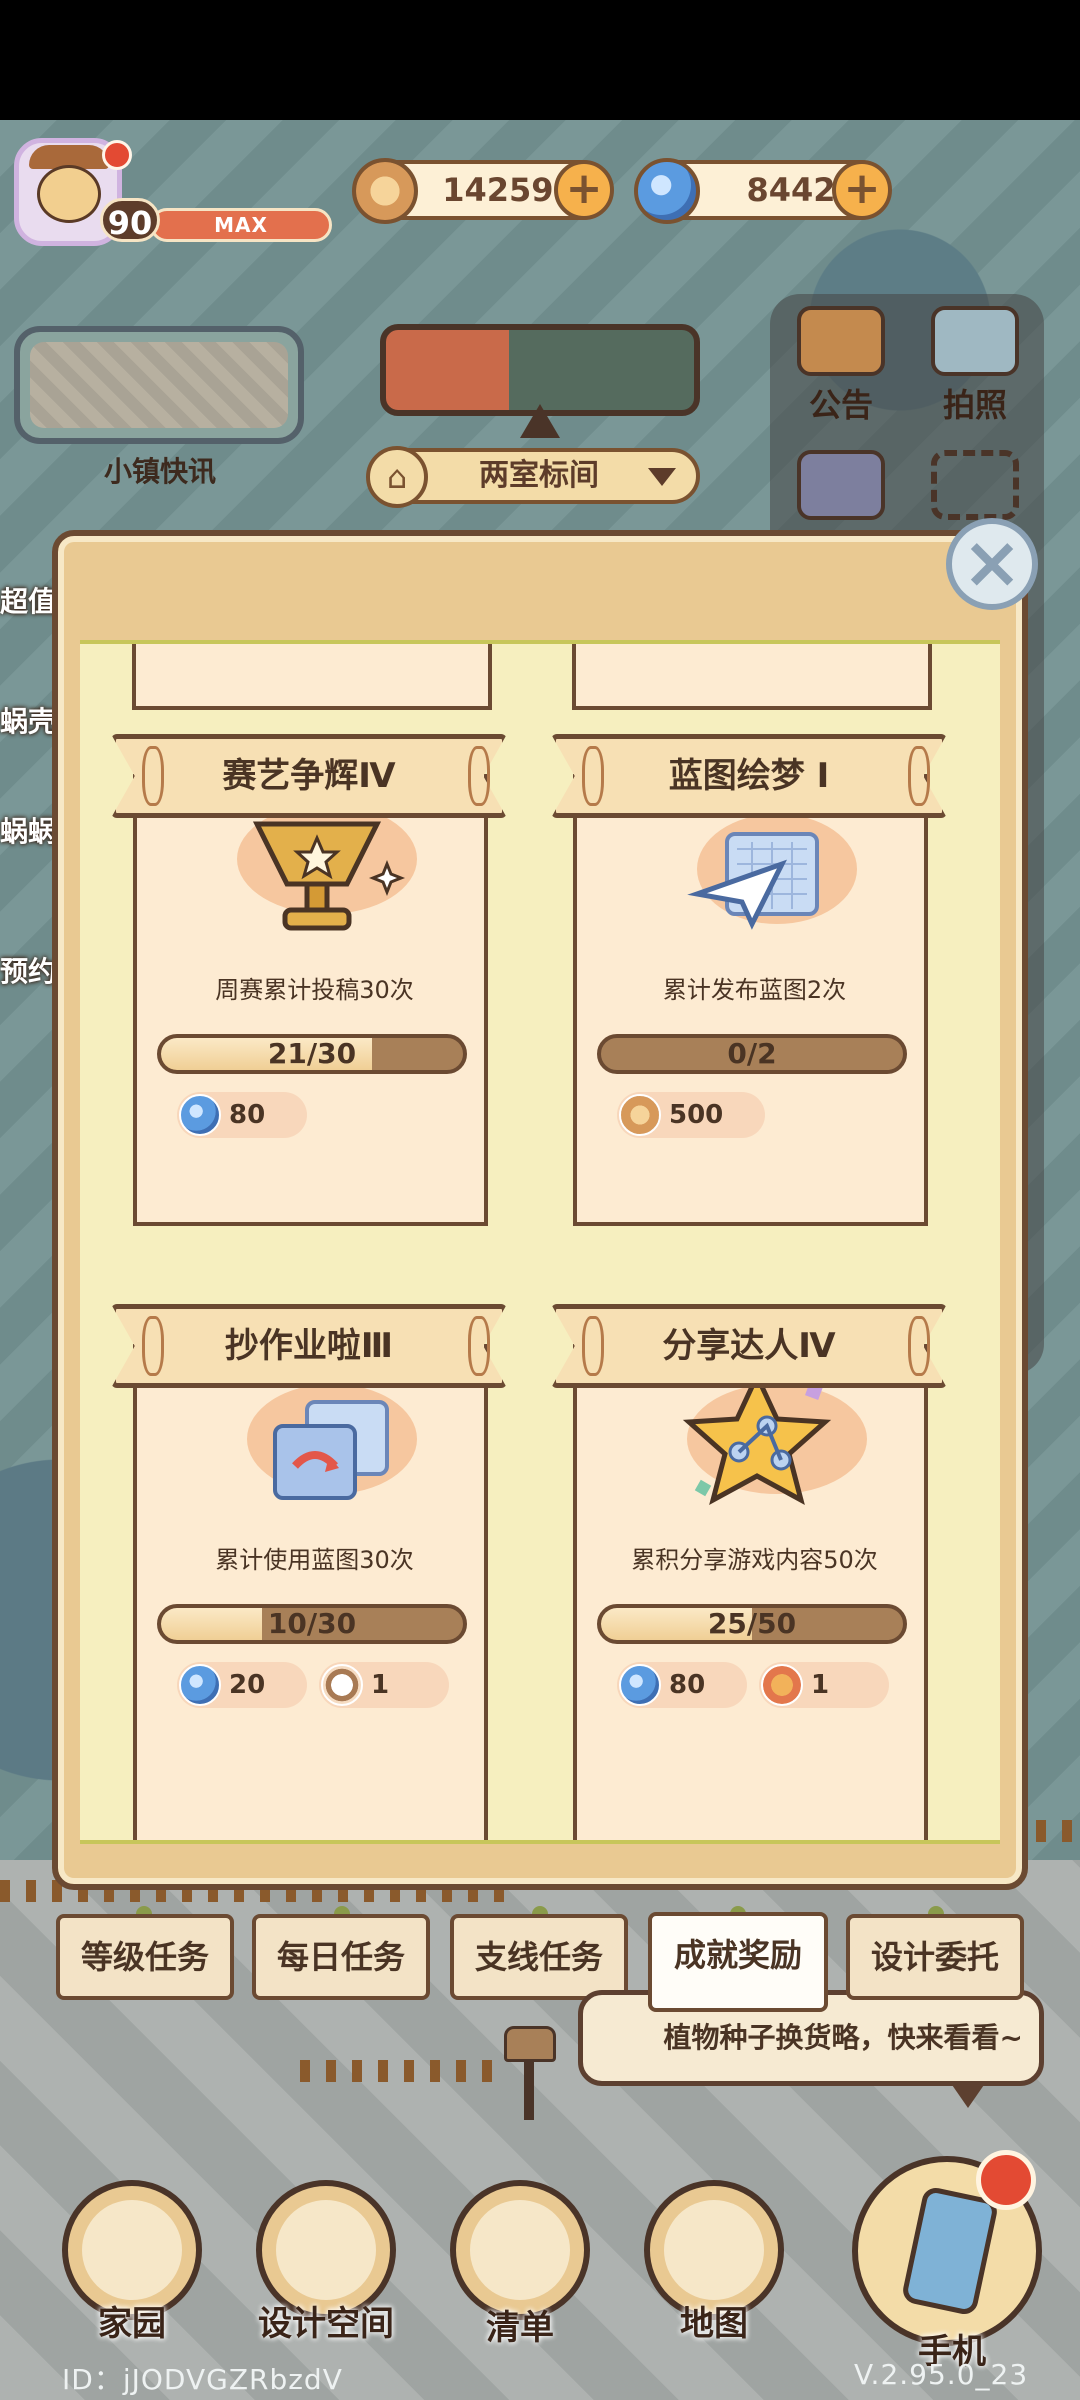 This screenshot has height=2400, width=1080. Describe the element at coordinates (754, 1560) in the screenshot. I see `achievement-desc: 累积分享游戏内容50次` at that location.